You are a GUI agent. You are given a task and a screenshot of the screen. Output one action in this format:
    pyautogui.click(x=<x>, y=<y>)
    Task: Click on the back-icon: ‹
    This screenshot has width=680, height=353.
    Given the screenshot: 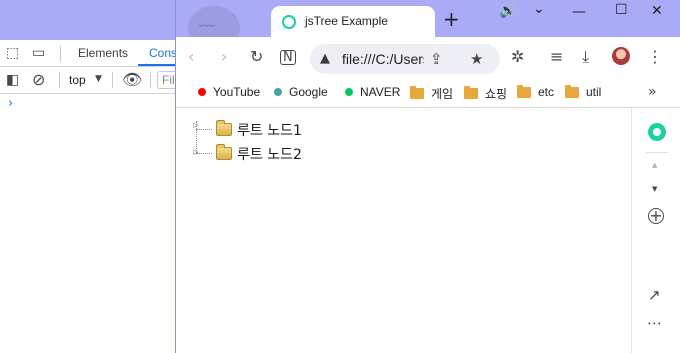 What is the action you would take?
    pyautogui.click(x=191, y=57)
    